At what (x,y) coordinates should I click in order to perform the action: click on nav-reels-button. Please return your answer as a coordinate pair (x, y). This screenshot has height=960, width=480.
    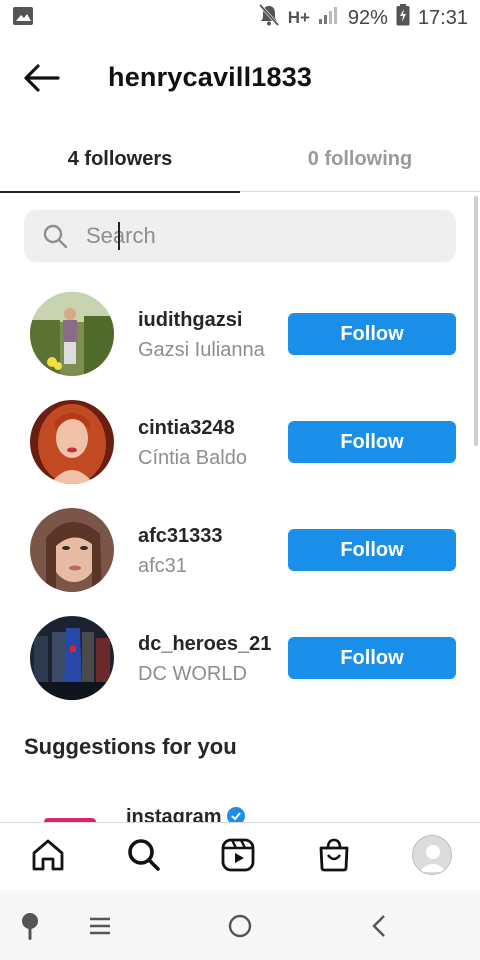
    Looking at the image, I should click on (240, 857).